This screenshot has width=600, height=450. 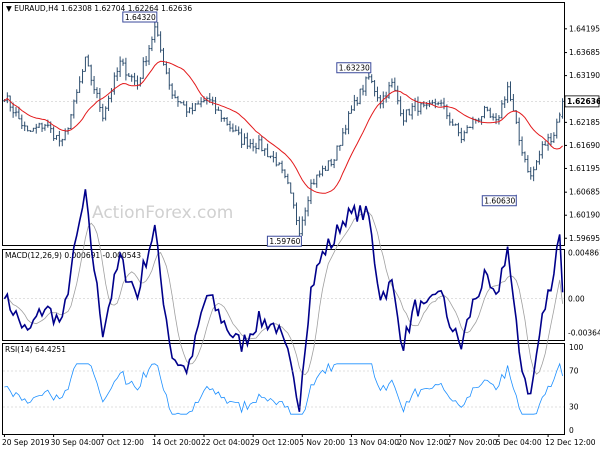 What do you see at coordinates (423, 442) in the screenshot?
I see `x-tick-label: 20 Nov 12:00` at bounding box center [423, 442].